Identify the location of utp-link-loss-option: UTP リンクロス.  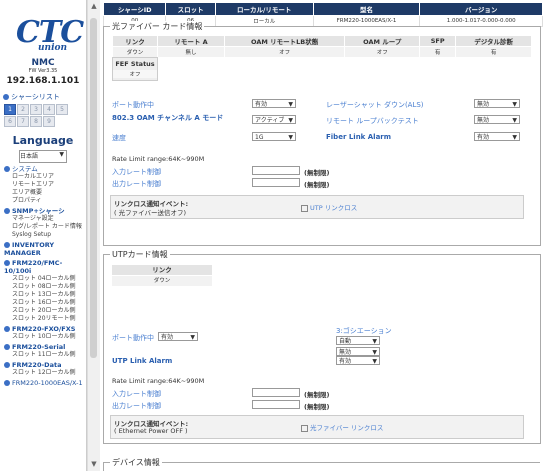
(329, 207).